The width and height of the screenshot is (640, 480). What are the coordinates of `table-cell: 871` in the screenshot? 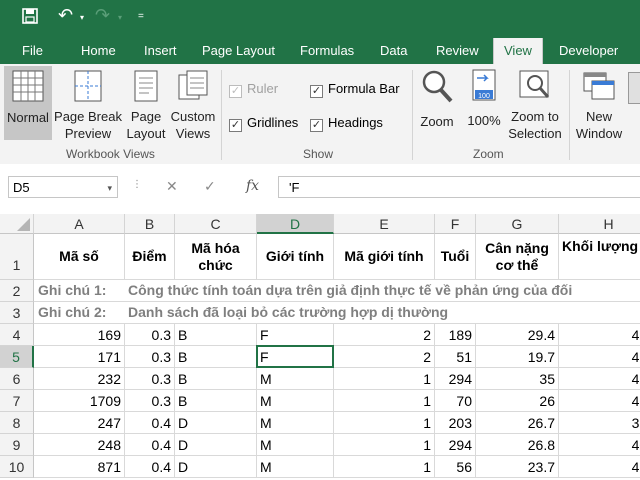 It's located at (79, 467).